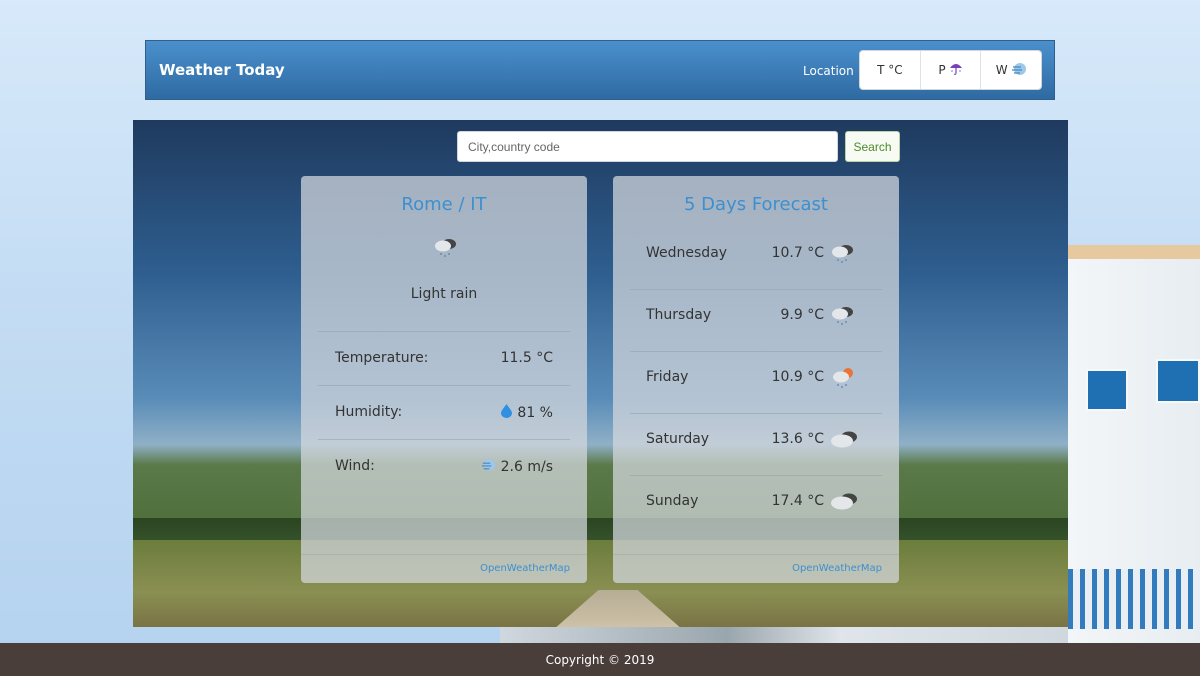  What do you see at coordinates (672, 501) in the screenshot?
I see `forecast-day: Sunday` at bounding box center [672, 501].